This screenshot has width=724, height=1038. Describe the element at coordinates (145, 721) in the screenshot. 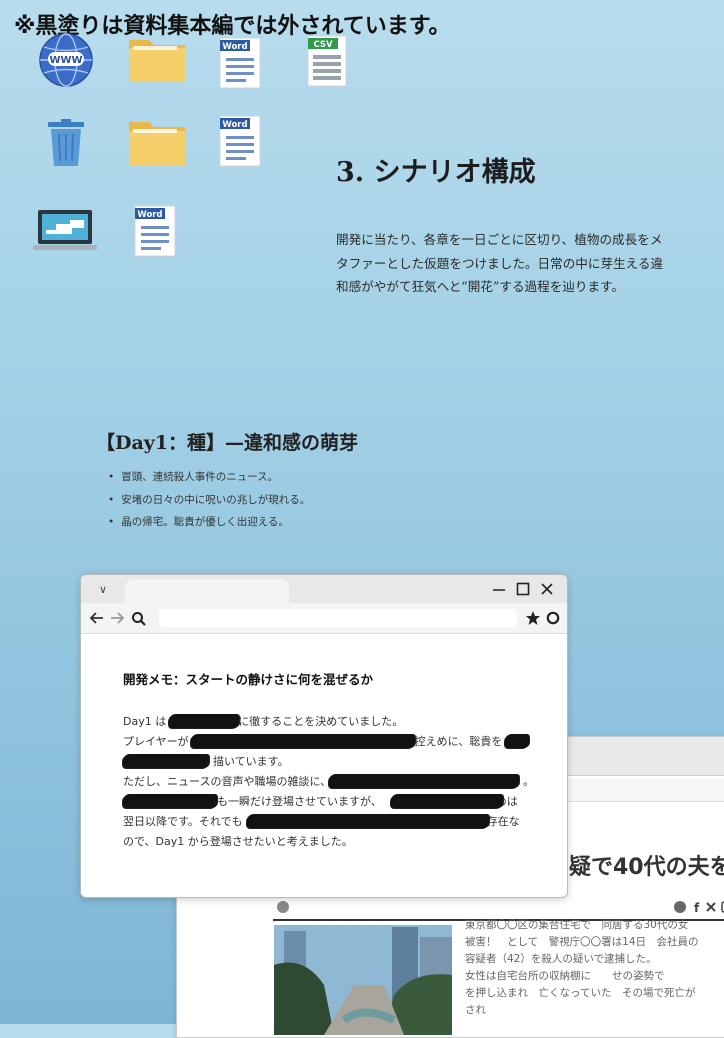

I see `memo-text: Day1 は` at that location.